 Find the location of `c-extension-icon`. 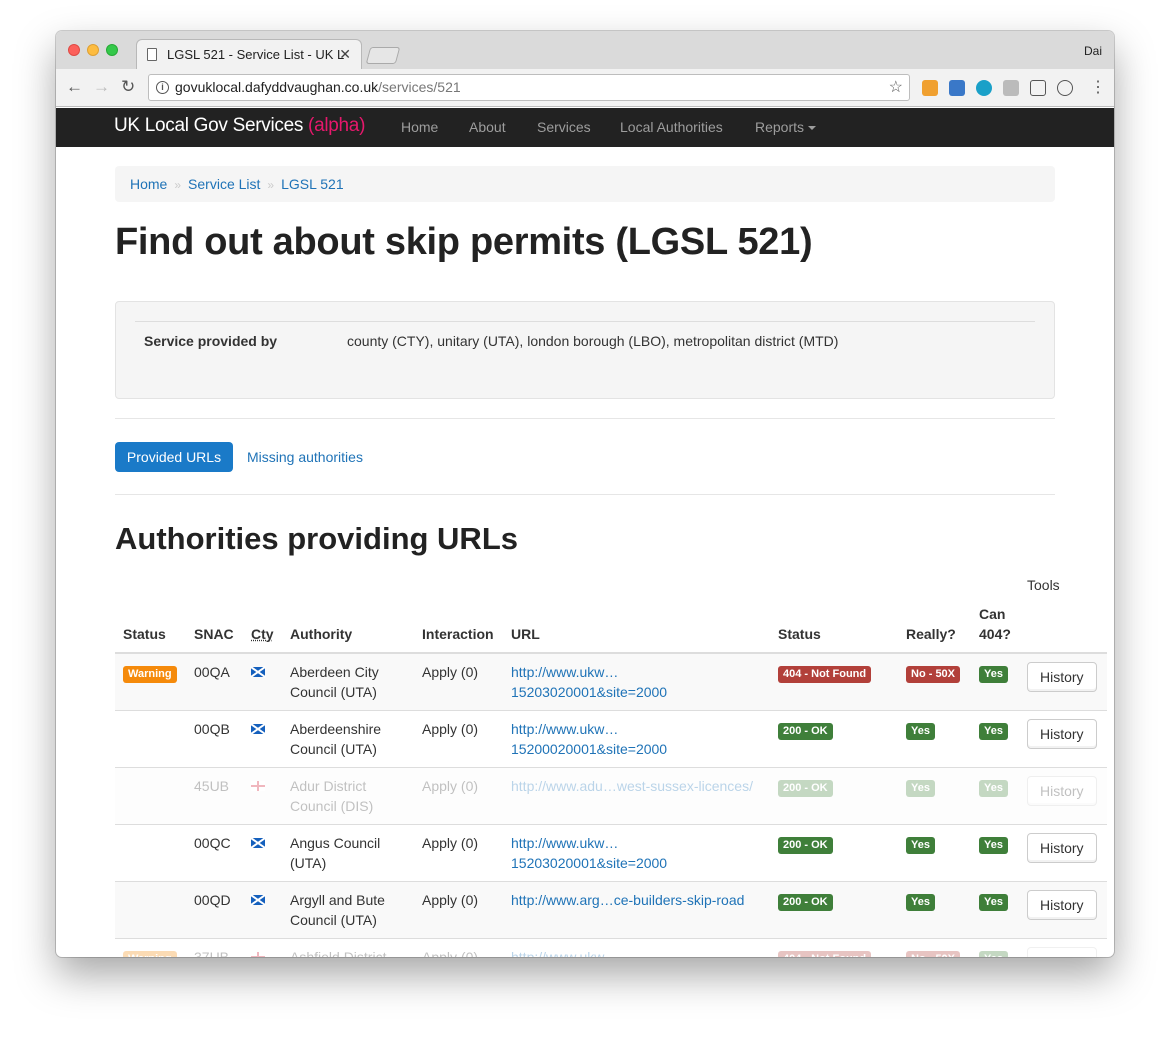

c-extension-icon is located at coordinates (1011, 88).